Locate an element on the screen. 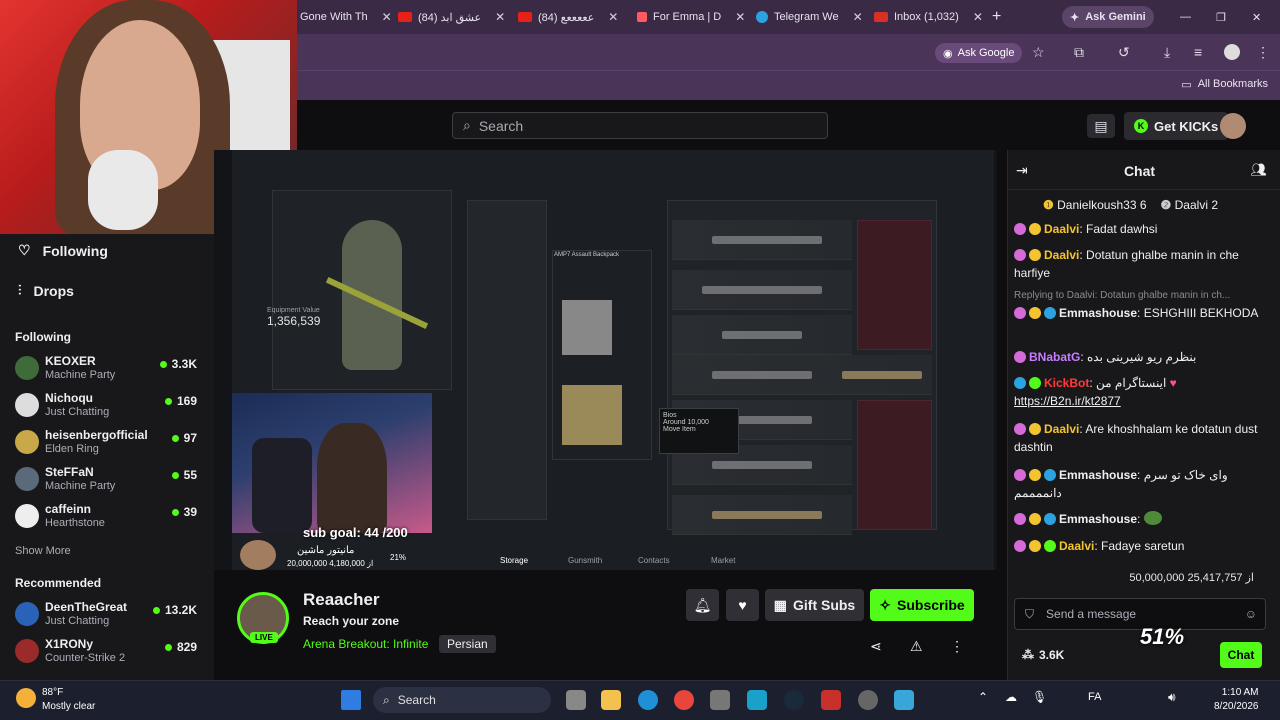 The image size is (1280, 720). report-icon: ⚠ is located at coordinates (916, 646).